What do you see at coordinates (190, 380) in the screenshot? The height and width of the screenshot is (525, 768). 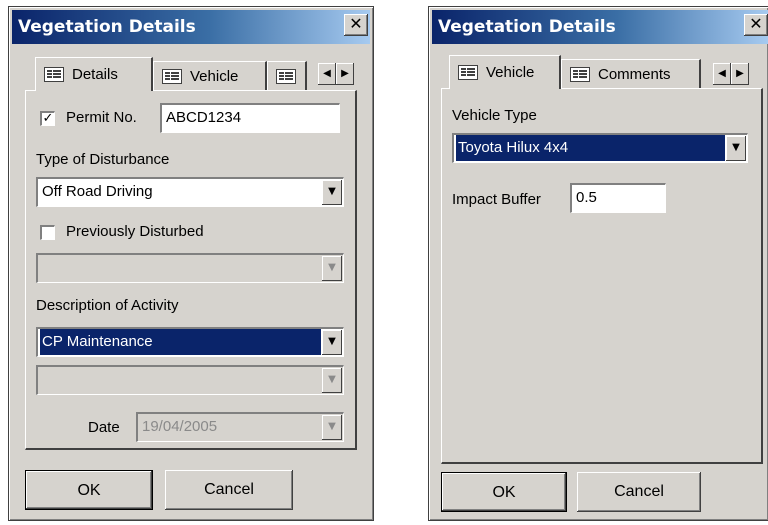 I see `activity-sub-select: ▼` at bounding box center [190, 380].